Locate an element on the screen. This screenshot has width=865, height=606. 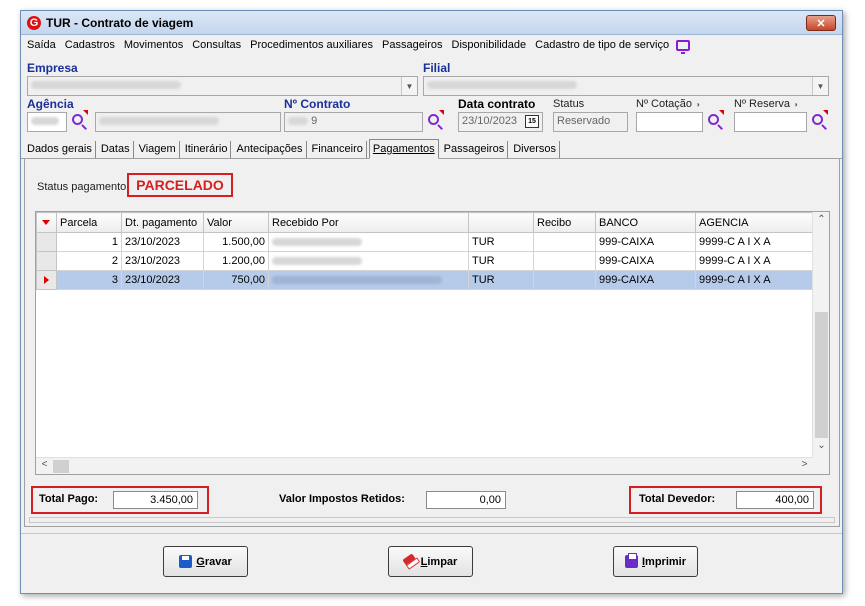
limpar-text: impar is located at coordinates (442, 561).